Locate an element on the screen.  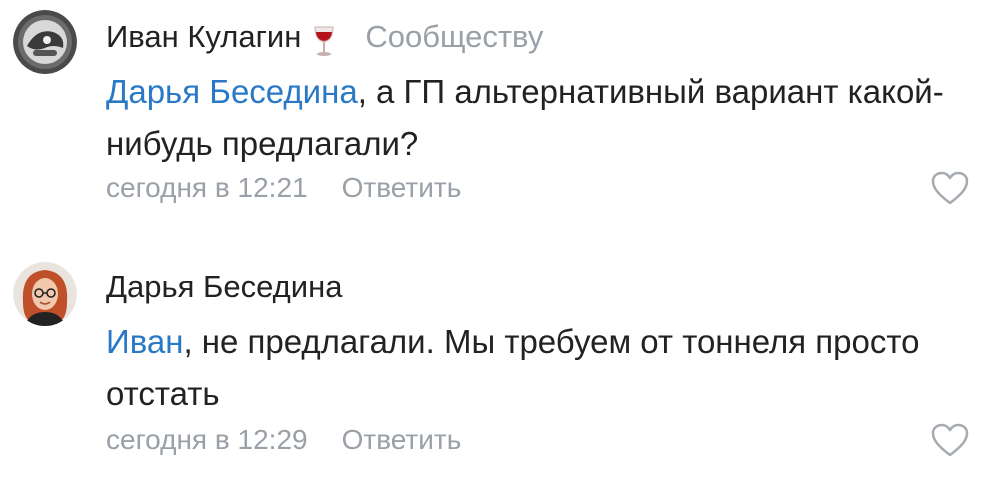
comment-header: Дарья Беседина is located at coordinates (224, 287).